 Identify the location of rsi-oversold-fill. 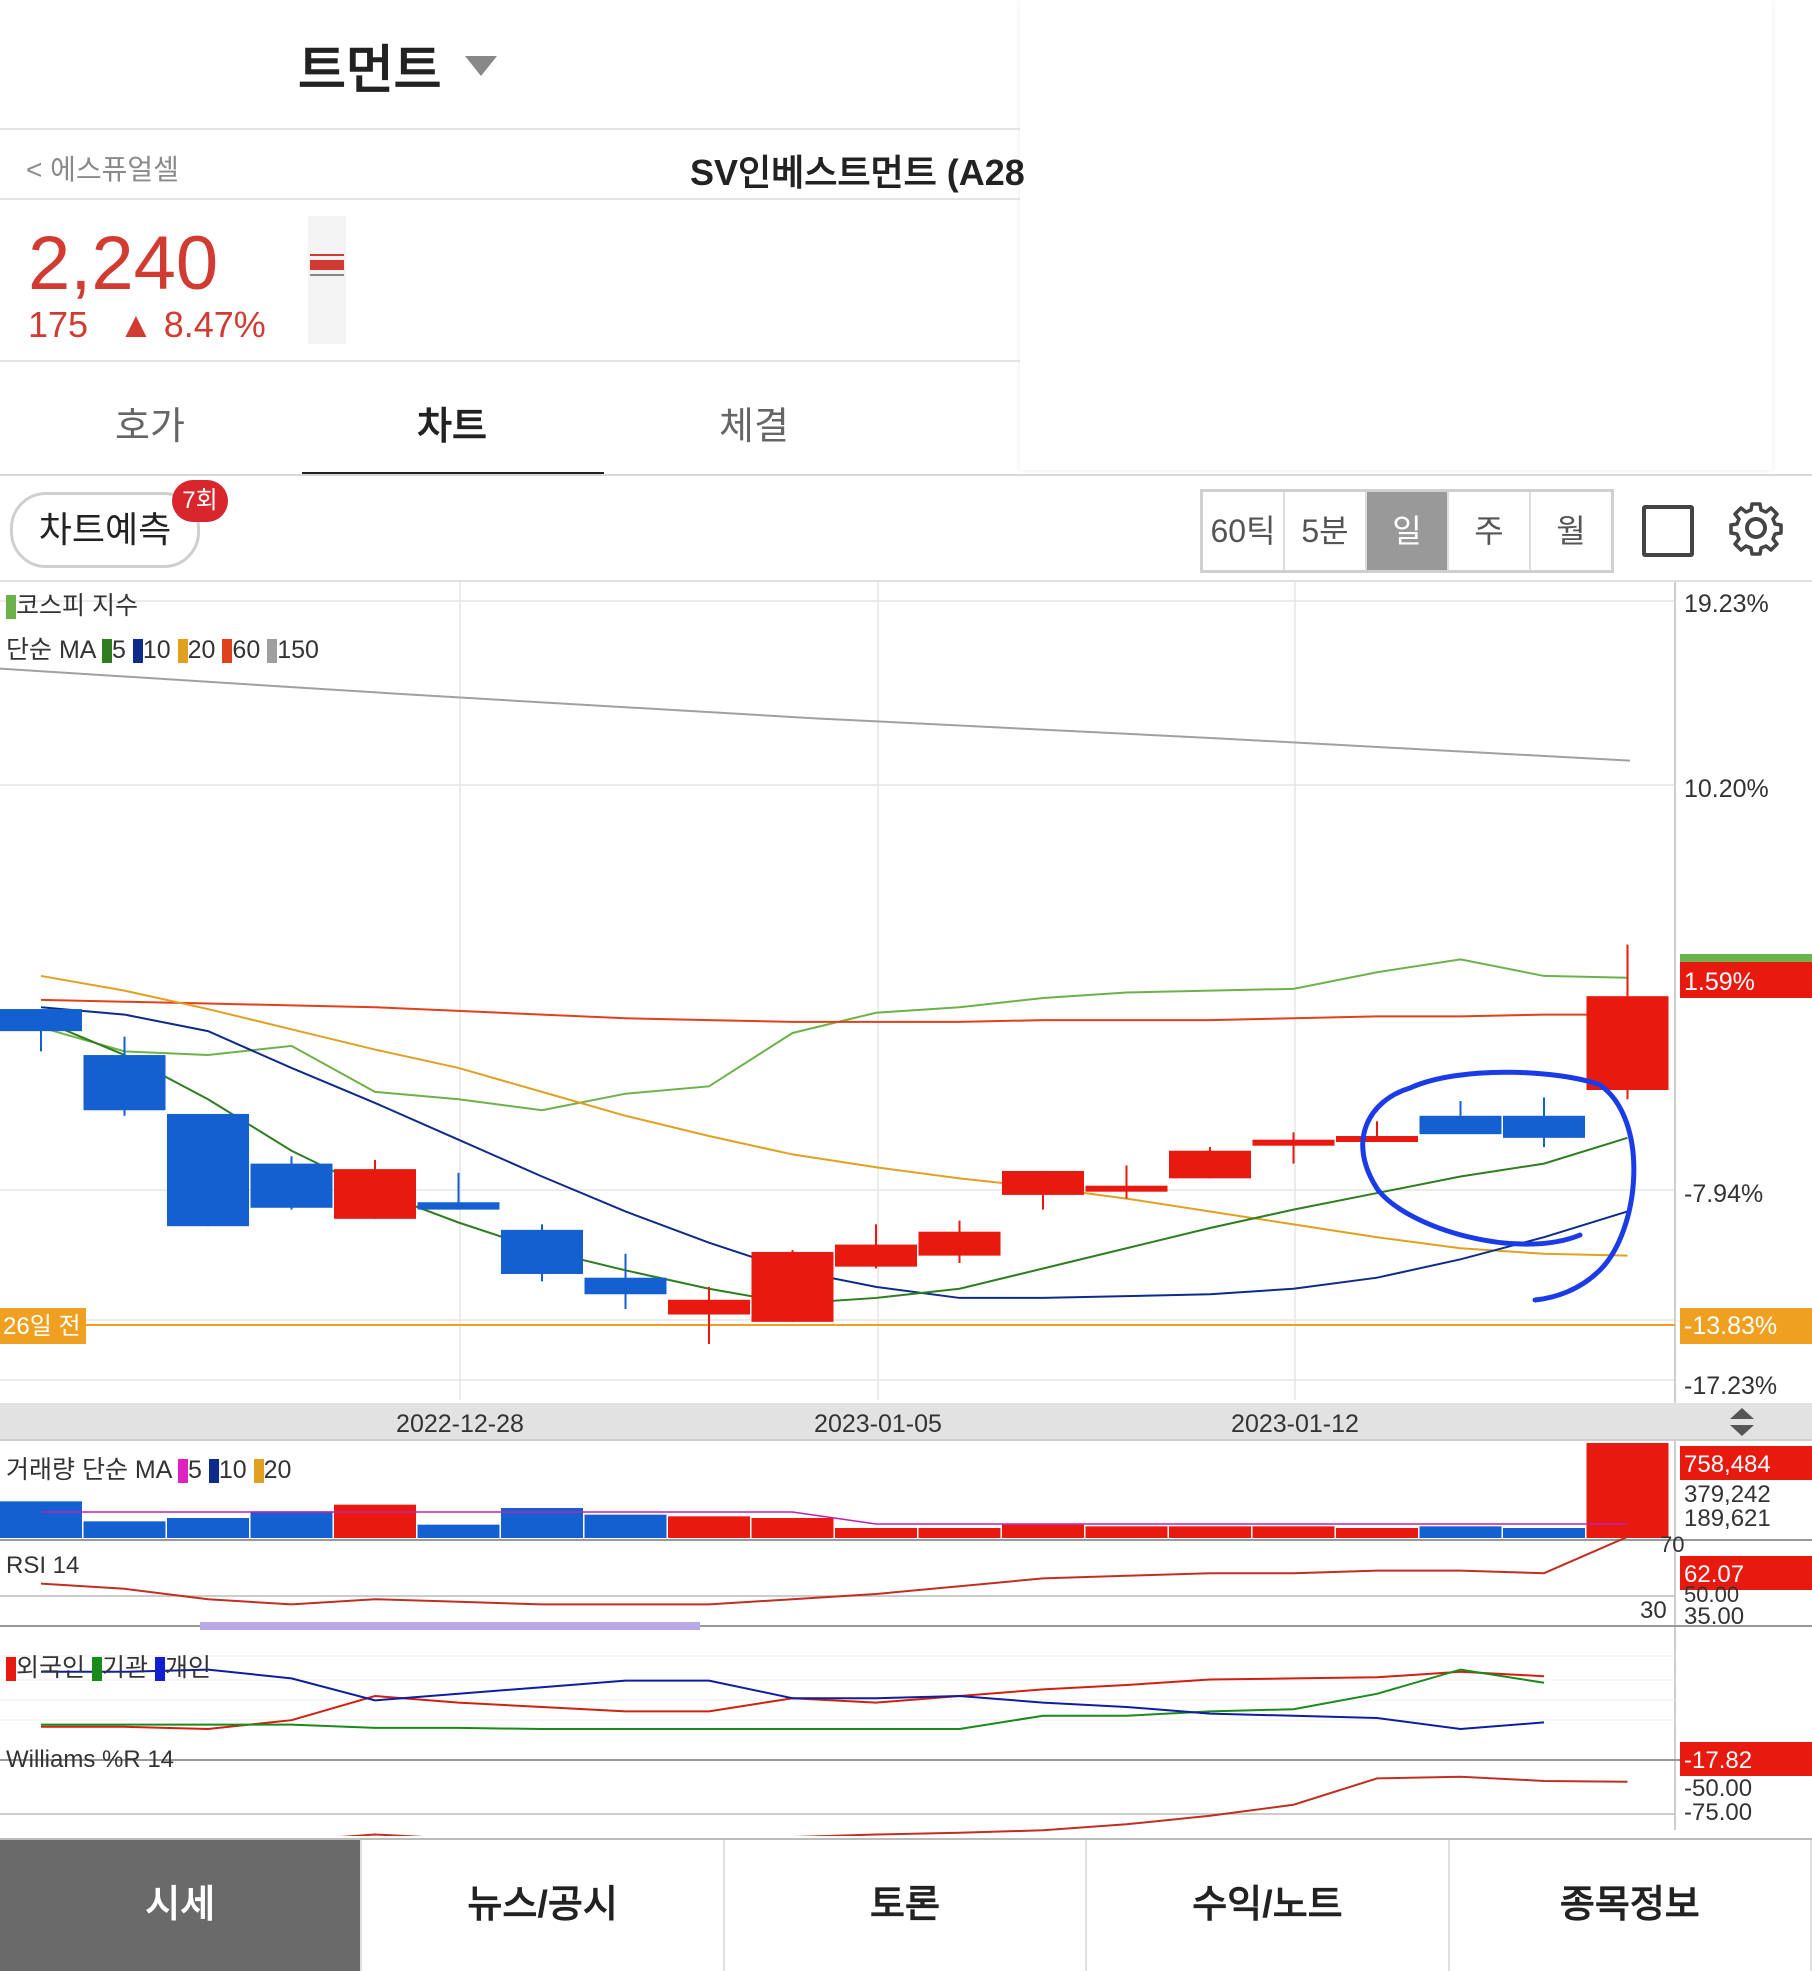
(450, 1626).